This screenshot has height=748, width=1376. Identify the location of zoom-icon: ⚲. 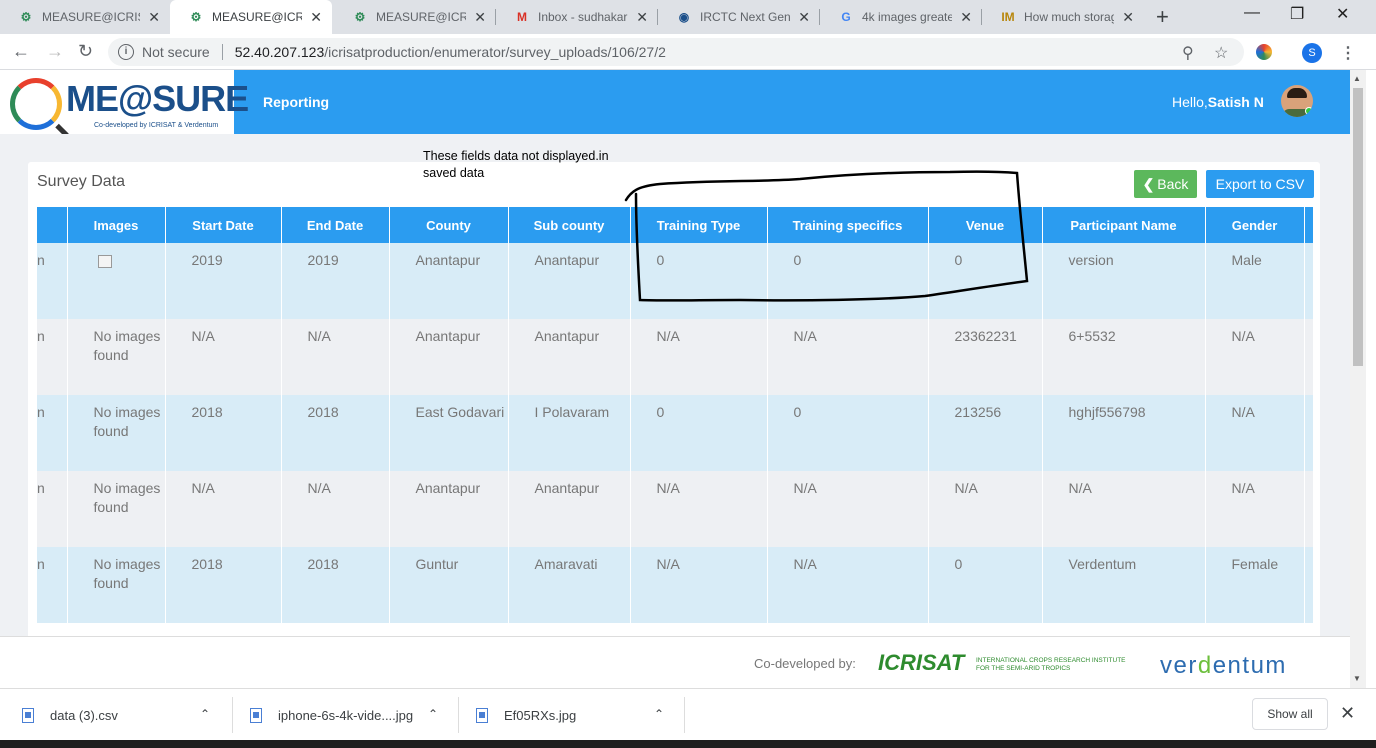
(1188, 53).